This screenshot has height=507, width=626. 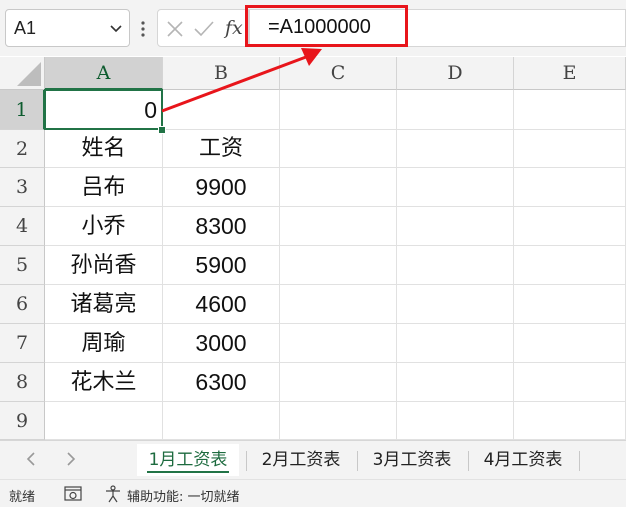 What do you see at coordinates (221, 149) in the screenshot?
I see `cell-b2: 工资` at bounding box center [221, 149].